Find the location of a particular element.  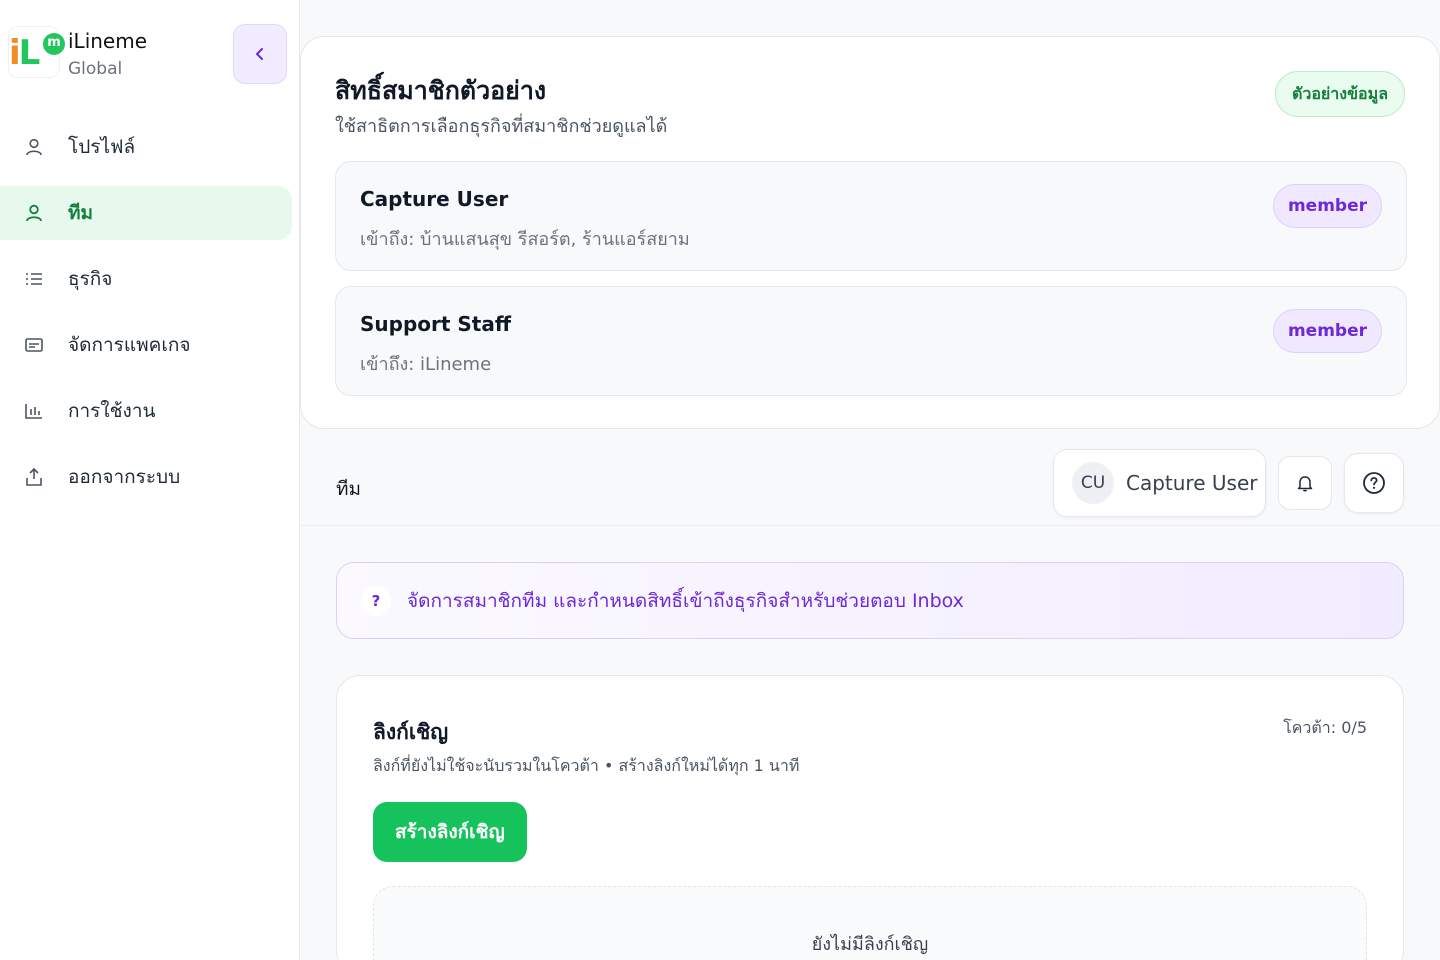

member-access: เข้าถึง: iLineme is located at coordinates (426, 364).